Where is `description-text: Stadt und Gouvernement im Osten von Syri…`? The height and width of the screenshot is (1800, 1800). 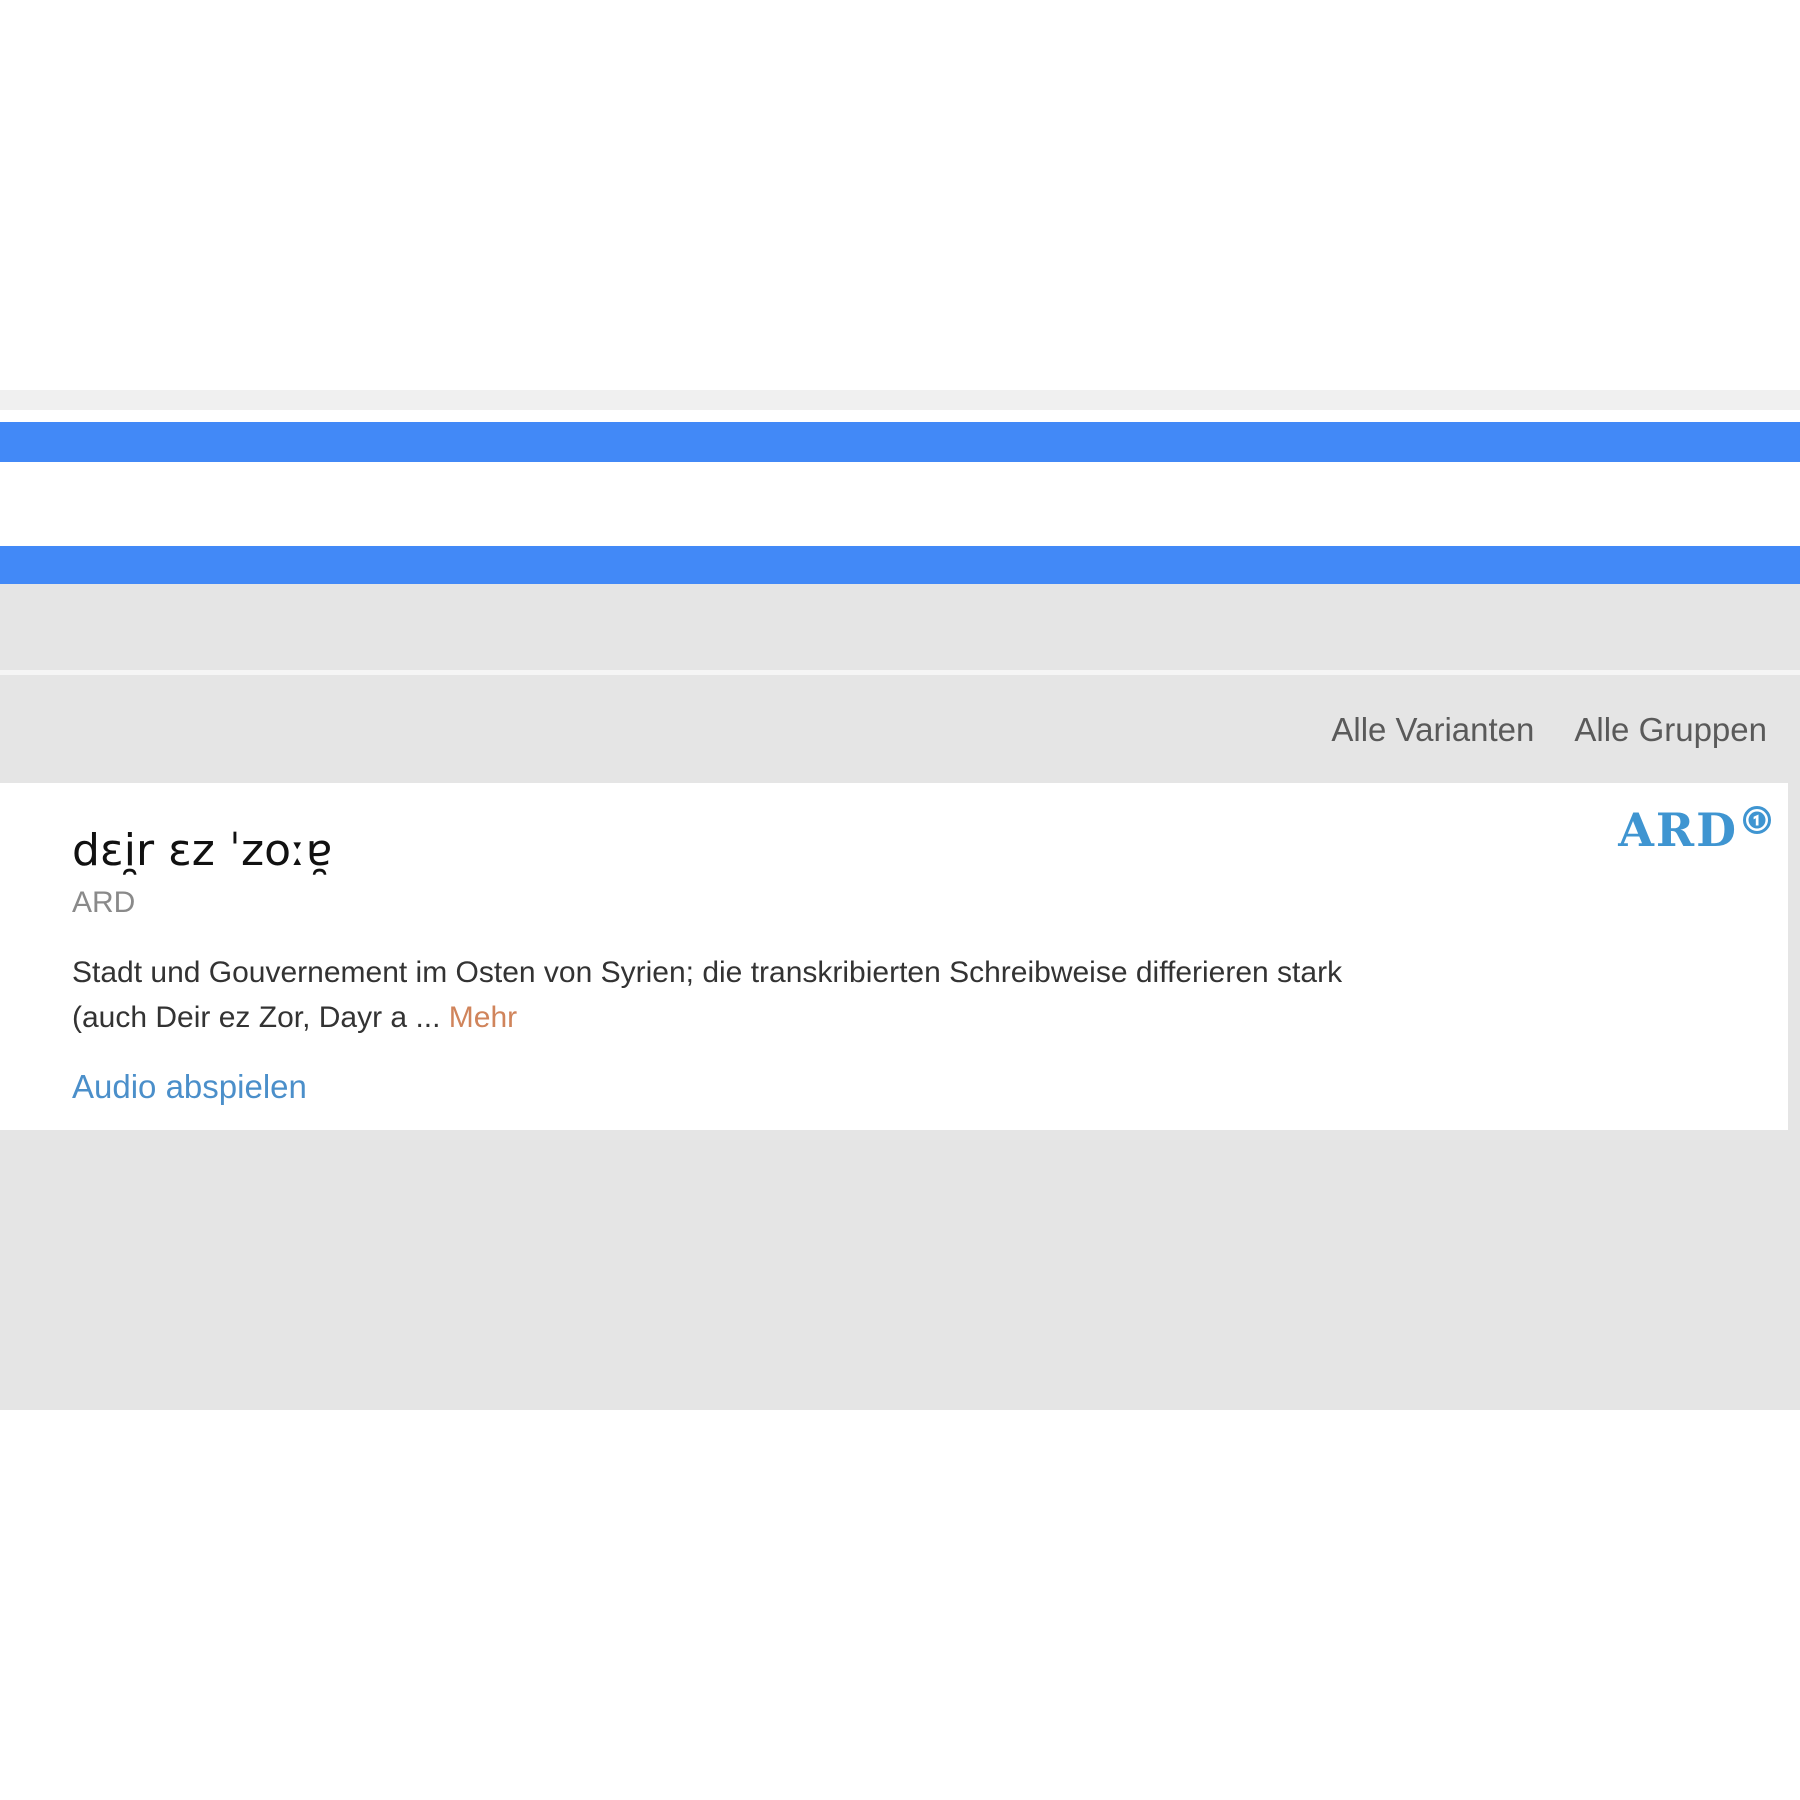 description-text: Stadt und Gouvernement im Osten von Syri… is located at coordinates (707, 995).